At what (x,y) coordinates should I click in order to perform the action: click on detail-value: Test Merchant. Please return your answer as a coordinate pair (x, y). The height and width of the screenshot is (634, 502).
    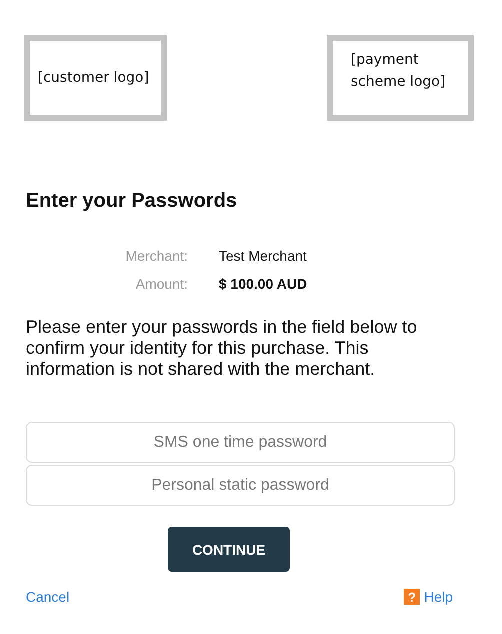
    Looking at the image, I should click on (263, 256).